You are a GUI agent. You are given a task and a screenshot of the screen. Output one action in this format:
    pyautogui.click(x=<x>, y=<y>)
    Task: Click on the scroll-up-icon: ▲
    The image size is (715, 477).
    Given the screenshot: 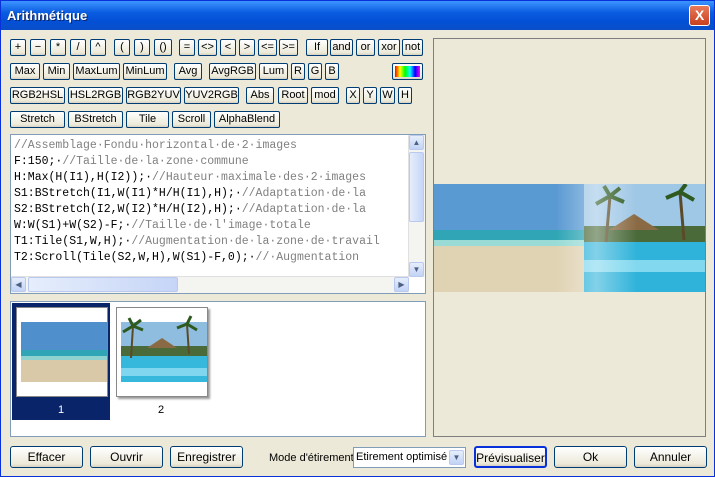 What is the action you would take?
    pyautogui.click(x=416, y=142)
    